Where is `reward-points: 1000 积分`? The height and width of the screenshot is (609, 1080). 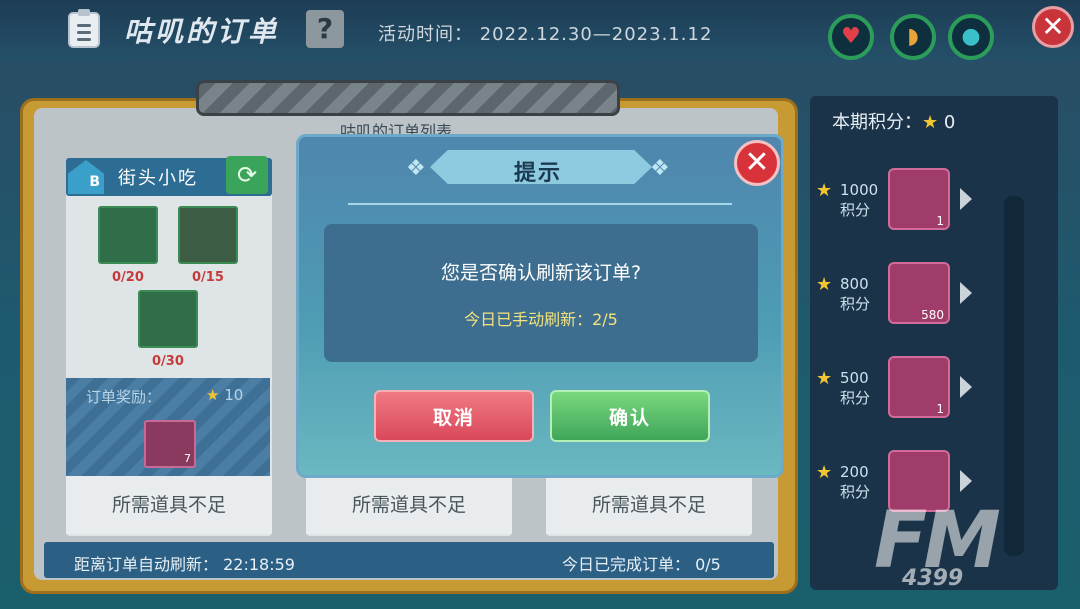
reward-points: 1000 积分 is located at coordinates (859, 200).